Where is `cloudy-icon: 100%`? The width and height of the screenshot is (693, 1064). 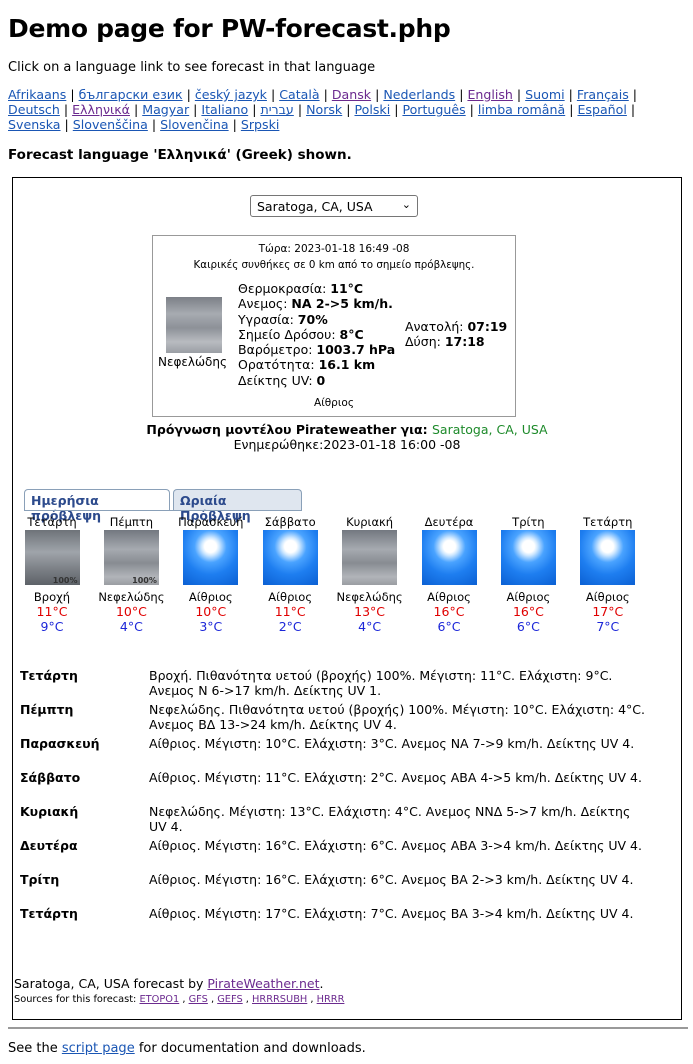
cloudy-icon: 100% is located at coordinates (131, 557).